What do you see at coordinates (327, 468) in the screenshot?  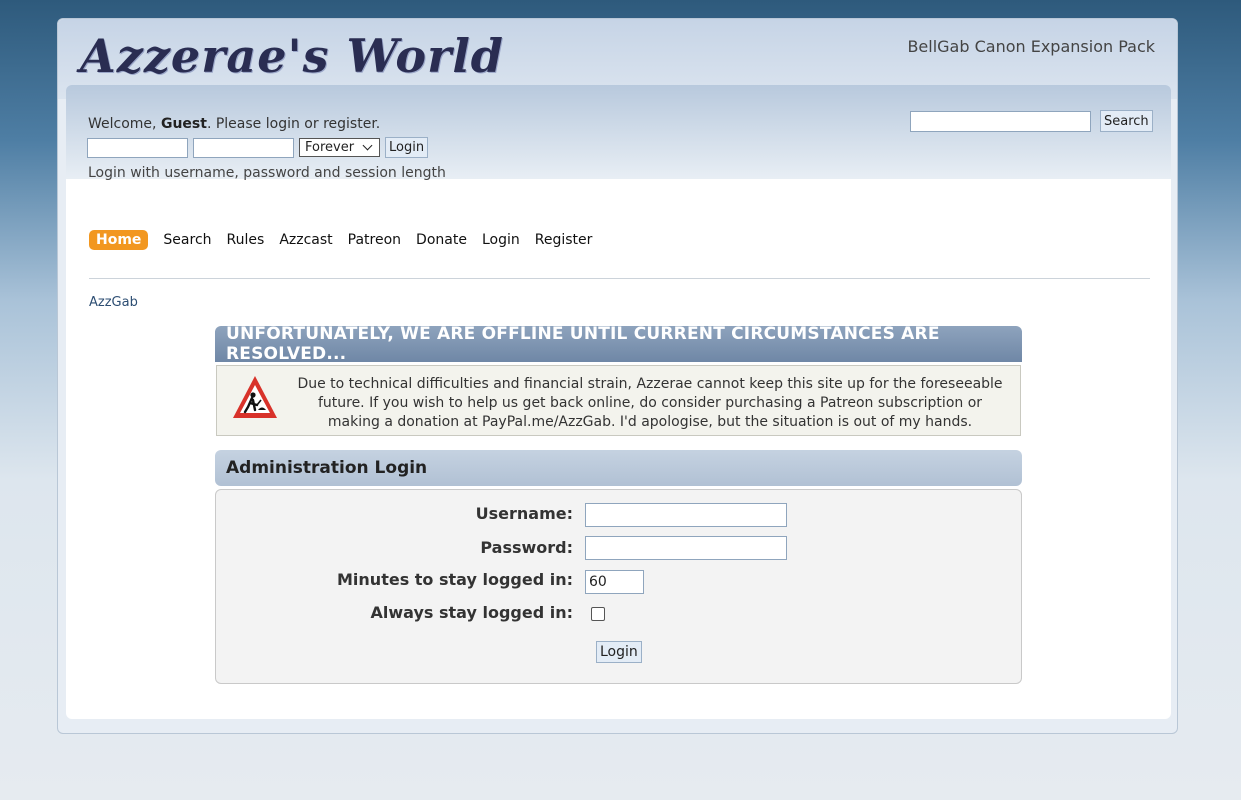 I see `admin-login-title: Administration Login` at bounding box center [327, 468].